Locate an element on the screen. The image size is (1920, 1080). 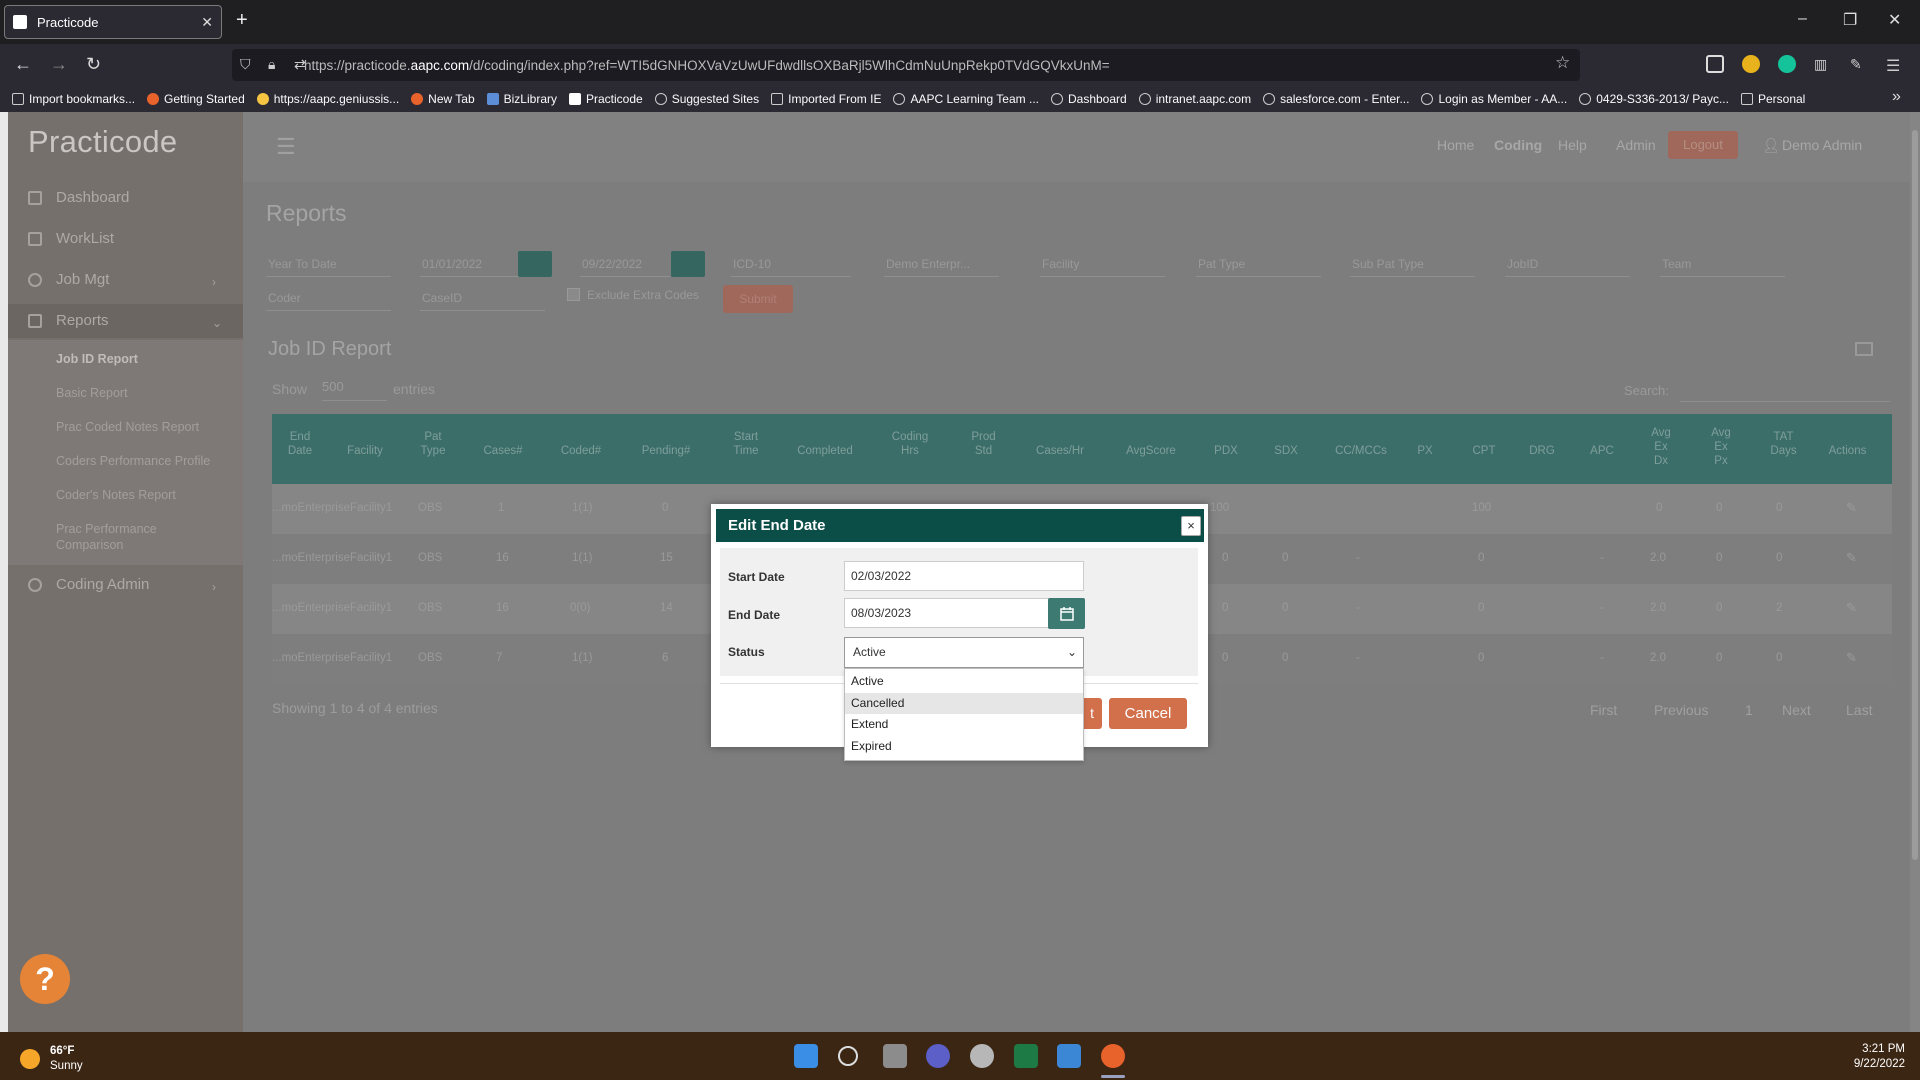
column-header: Cases/Hr is located at coordinates (1060, 451).